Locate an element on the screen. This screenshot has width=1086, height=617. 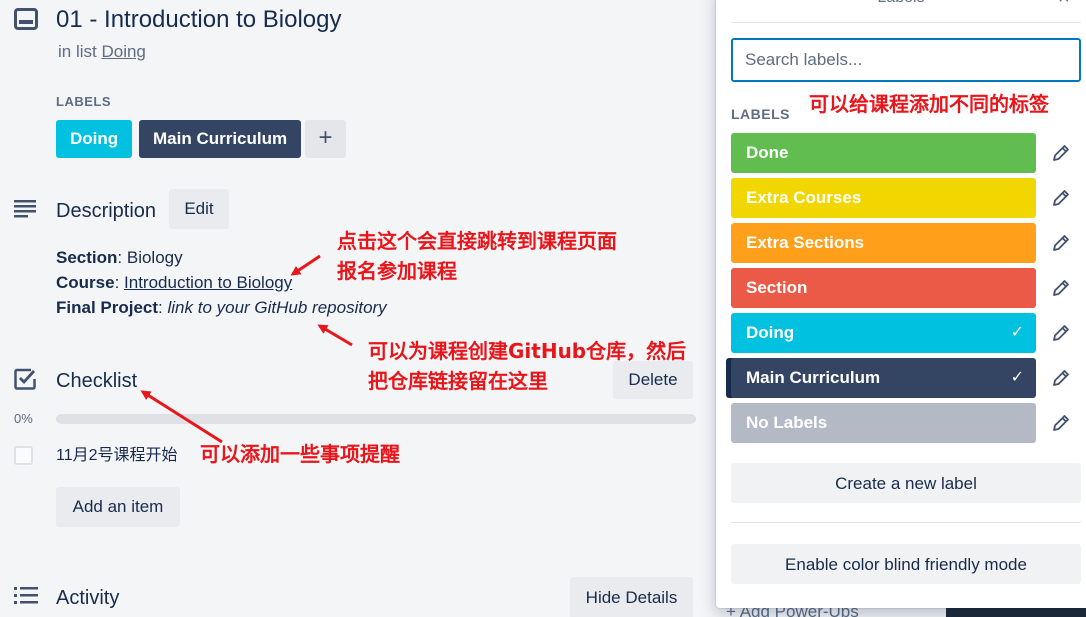
description-icon is located at coordinates (25, 209).